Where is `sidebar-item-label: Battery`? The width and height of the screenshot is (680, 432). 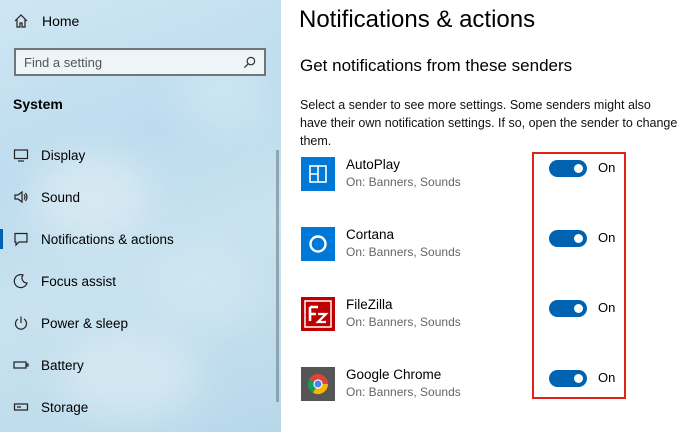 sidebar-item-label: Battery is located at coordinates (62, 365).